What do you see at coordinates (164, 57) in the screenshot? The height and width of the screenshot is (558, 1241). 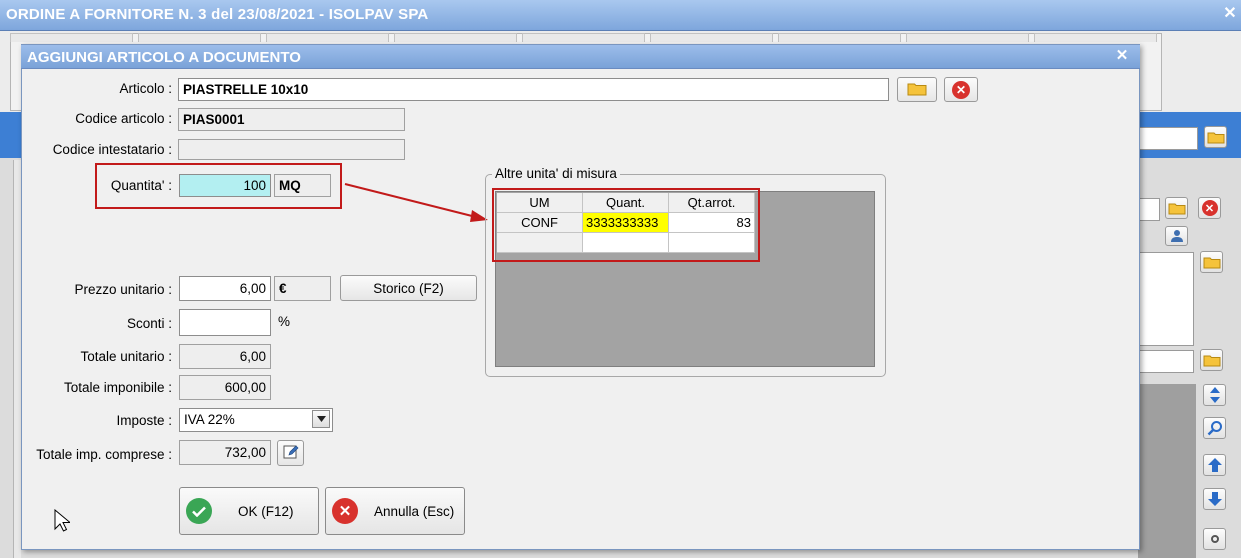 I see `dialog-title: AGGIUNGI ARTICOLO A DOCUMENTO` at bounding box center [164, 57].